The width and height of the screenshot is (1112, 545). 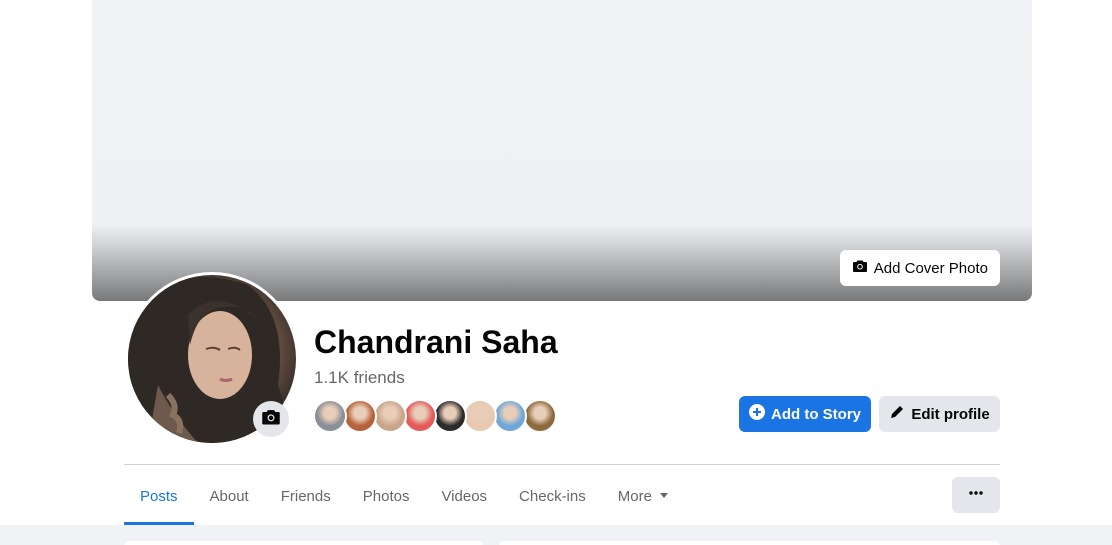 I want to click on friend-avatars-list, so click(x=435, y=416).